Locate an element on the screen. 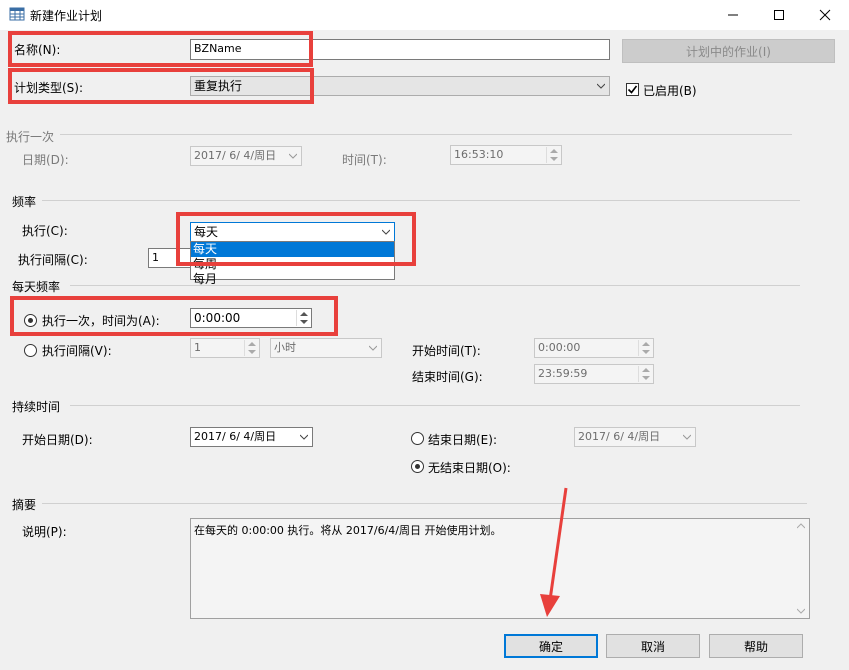 The image size is (849, 670). duration-section-label: 持续时间 is located at coordinates (36, 407).